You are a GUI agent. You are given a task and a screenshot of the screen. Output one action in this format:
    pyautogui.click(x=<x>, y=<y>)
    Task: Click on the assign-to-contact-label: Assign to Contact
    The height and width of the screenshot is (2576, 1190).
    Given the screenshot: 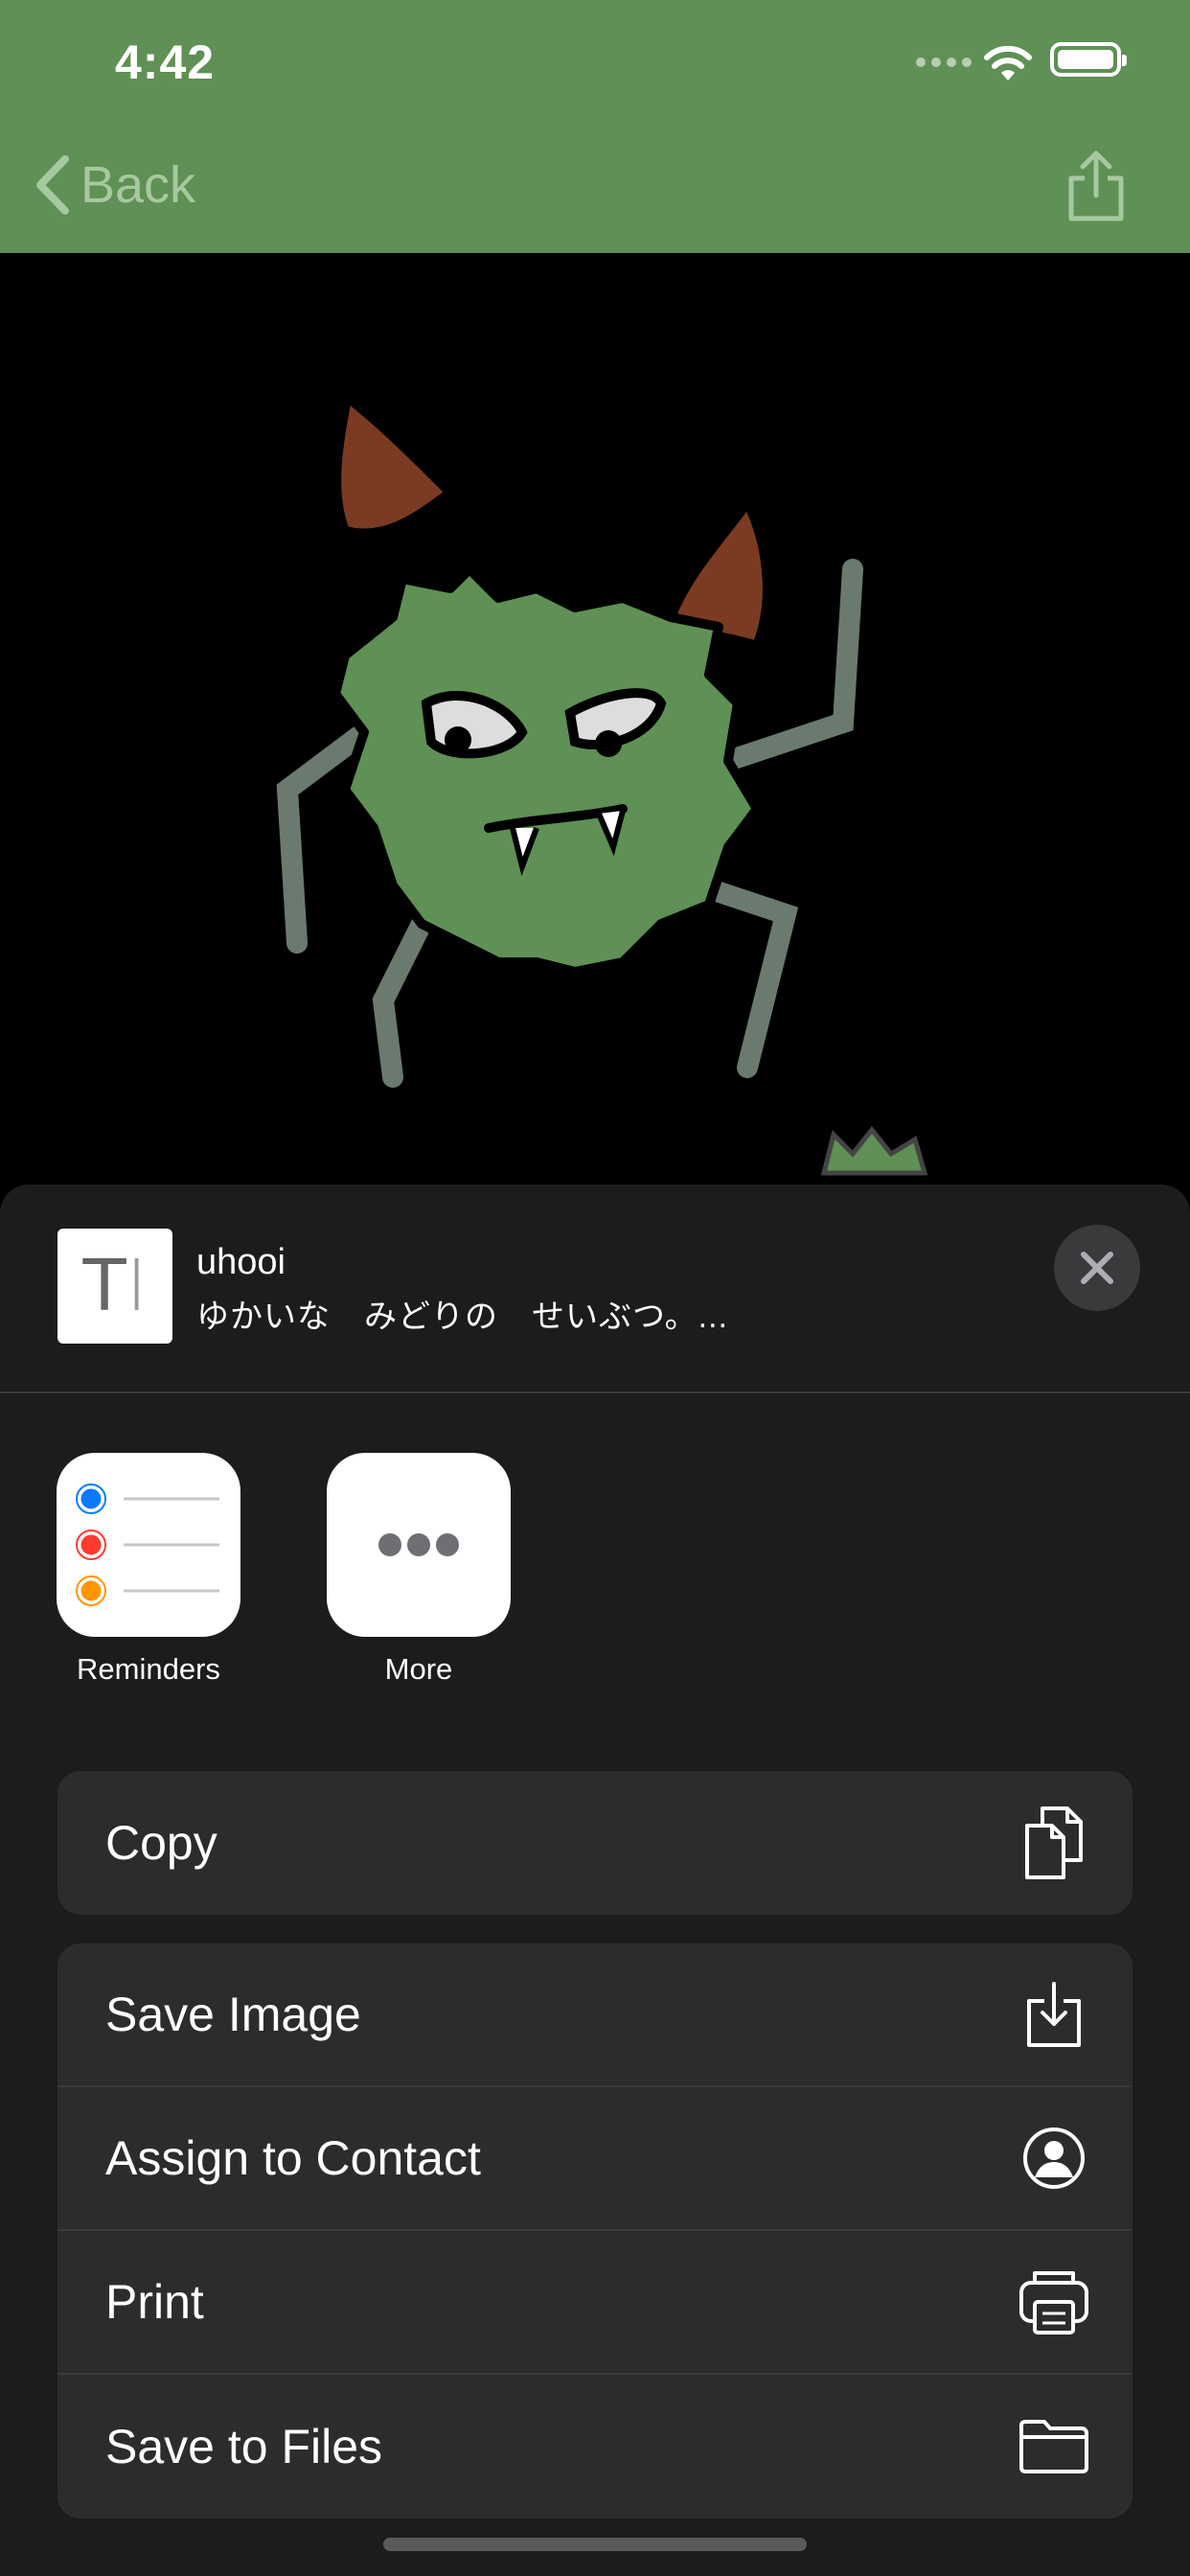 What is the action you would take?
    pyautogui.click(x=293, y=2158)
    